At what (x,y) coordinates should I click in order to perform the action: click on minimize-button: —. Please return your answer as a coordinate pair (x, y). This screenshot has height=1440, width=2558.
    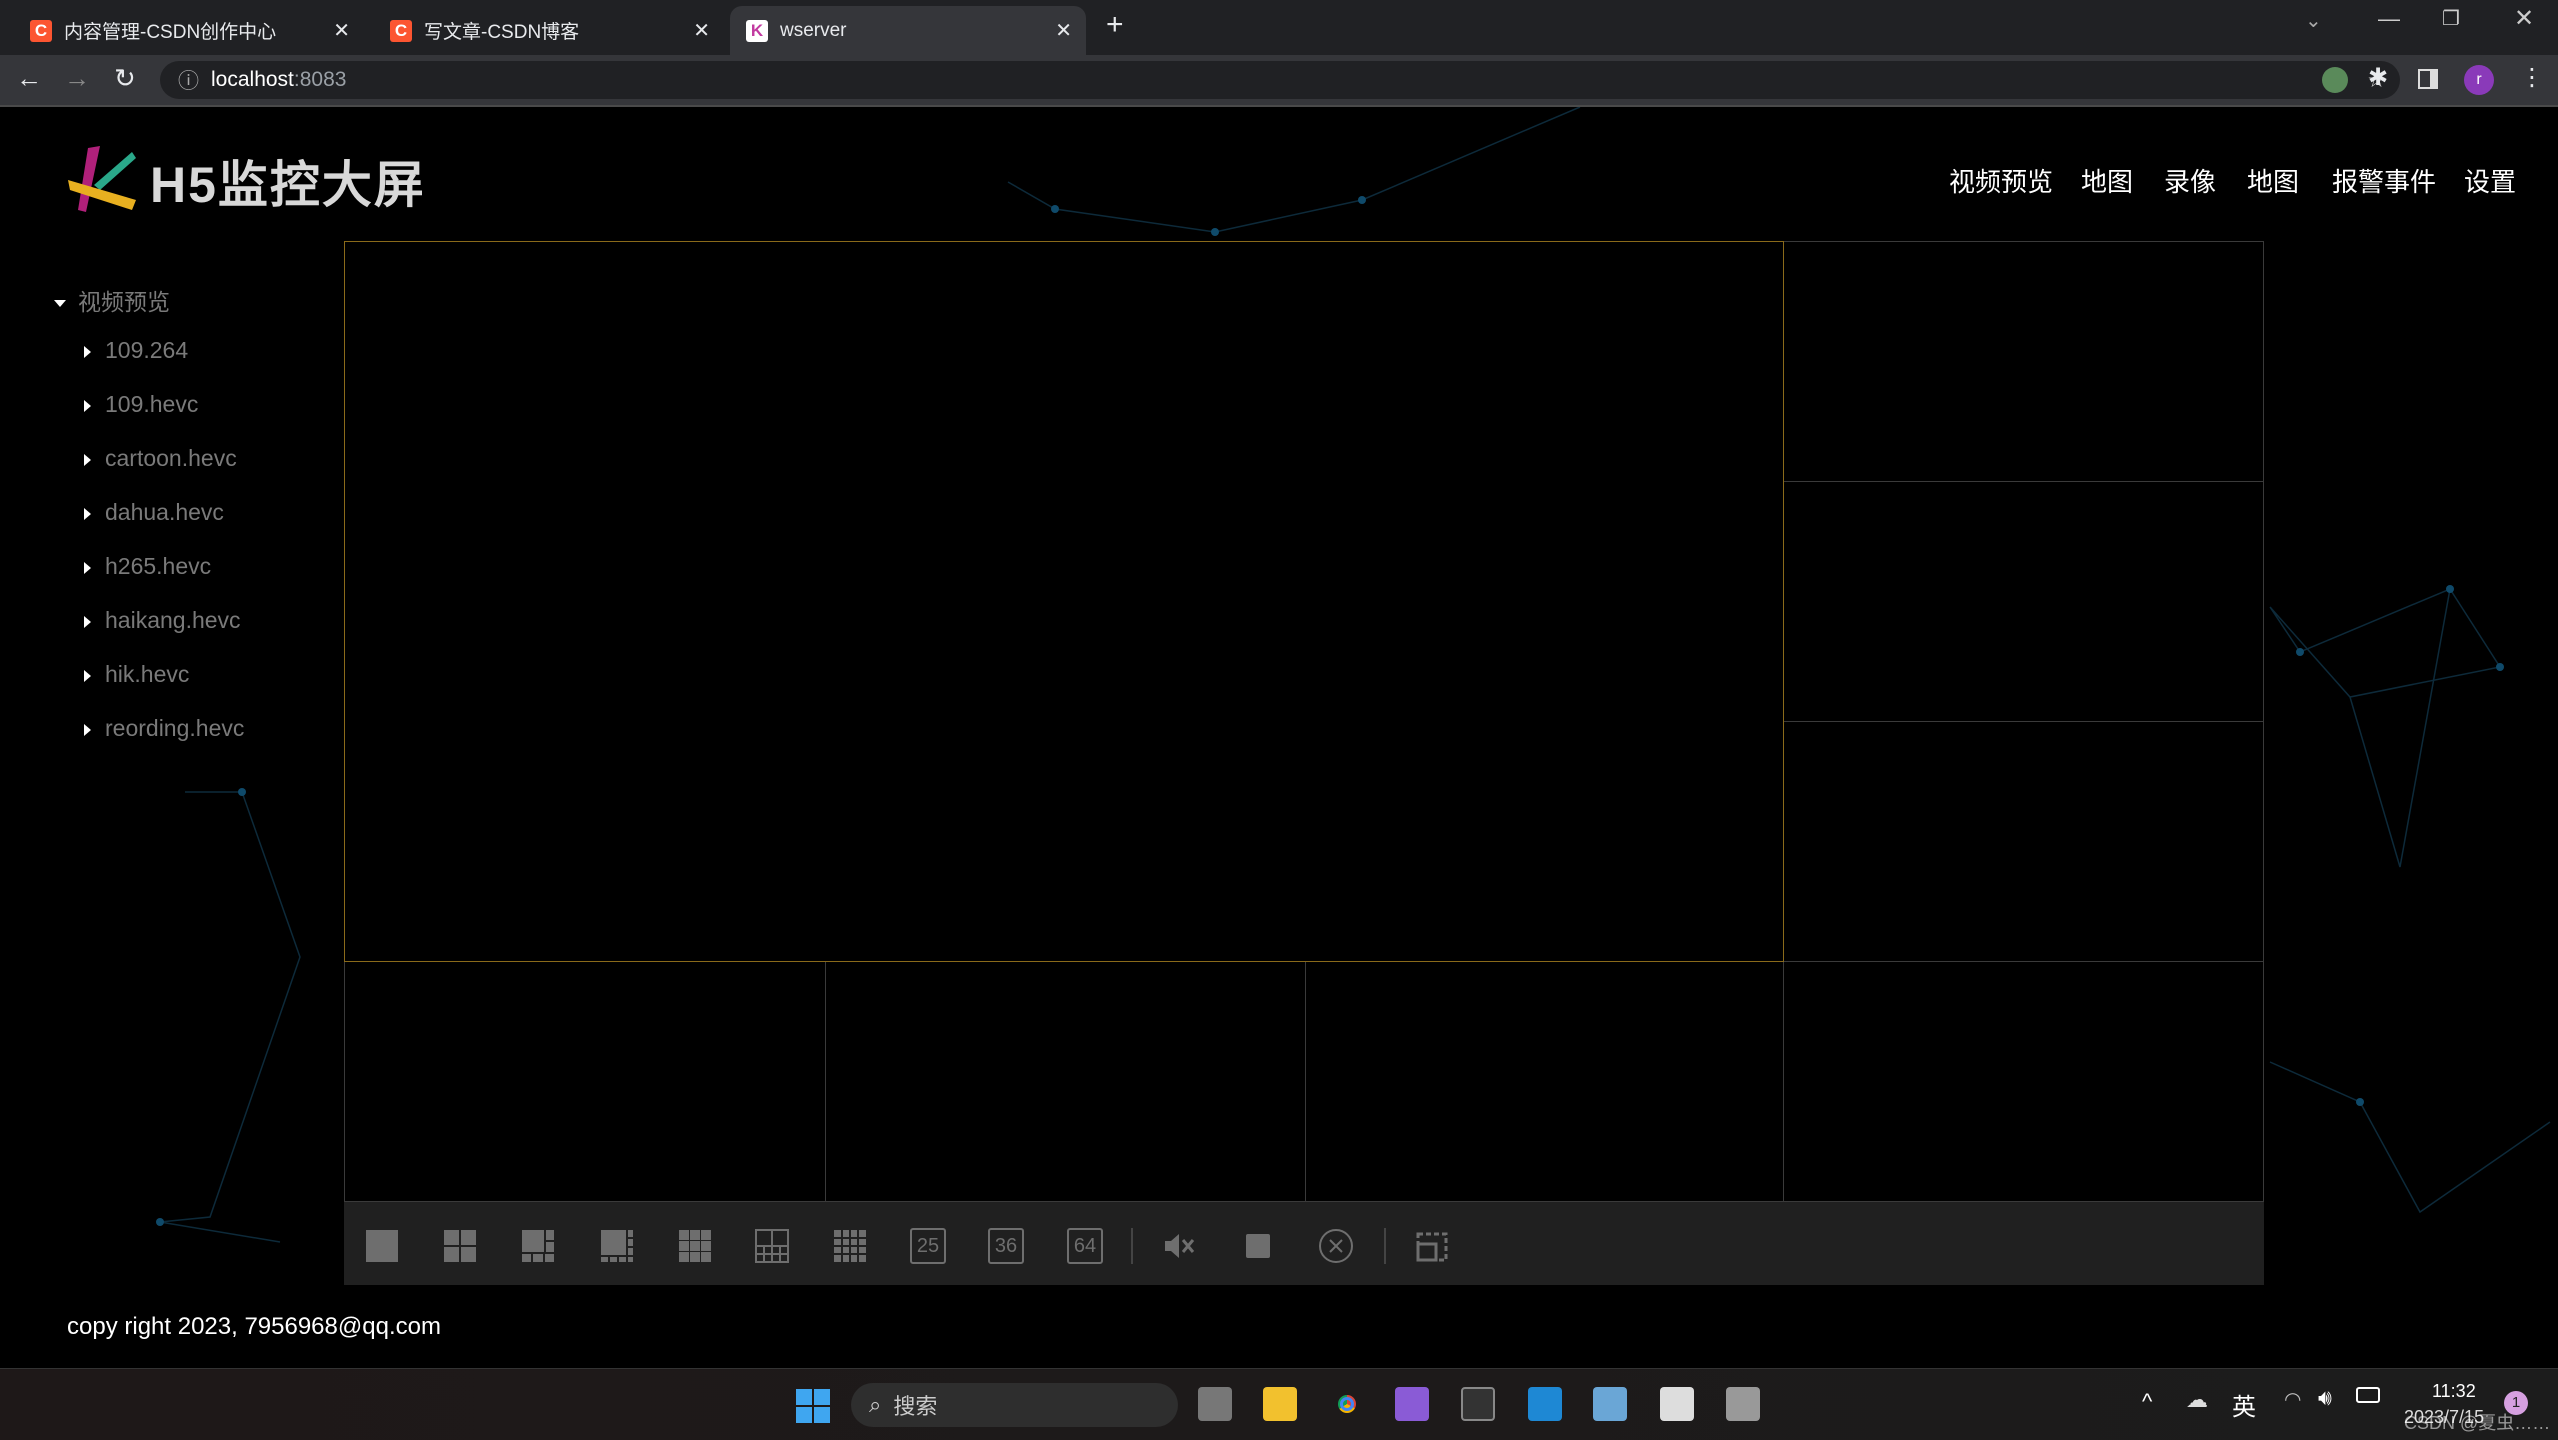
    Looking at the image, I should click on (2389, 19).